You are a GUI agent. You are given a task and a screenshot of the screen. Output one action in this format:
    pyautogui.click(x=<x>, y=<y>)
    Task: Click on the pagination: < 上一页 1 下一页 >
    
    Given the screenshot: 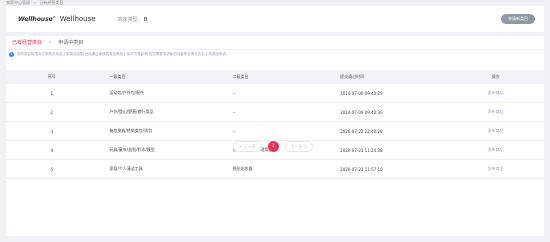 What is the action you would take?
    pyautogui.click(x=273, y=146)
    